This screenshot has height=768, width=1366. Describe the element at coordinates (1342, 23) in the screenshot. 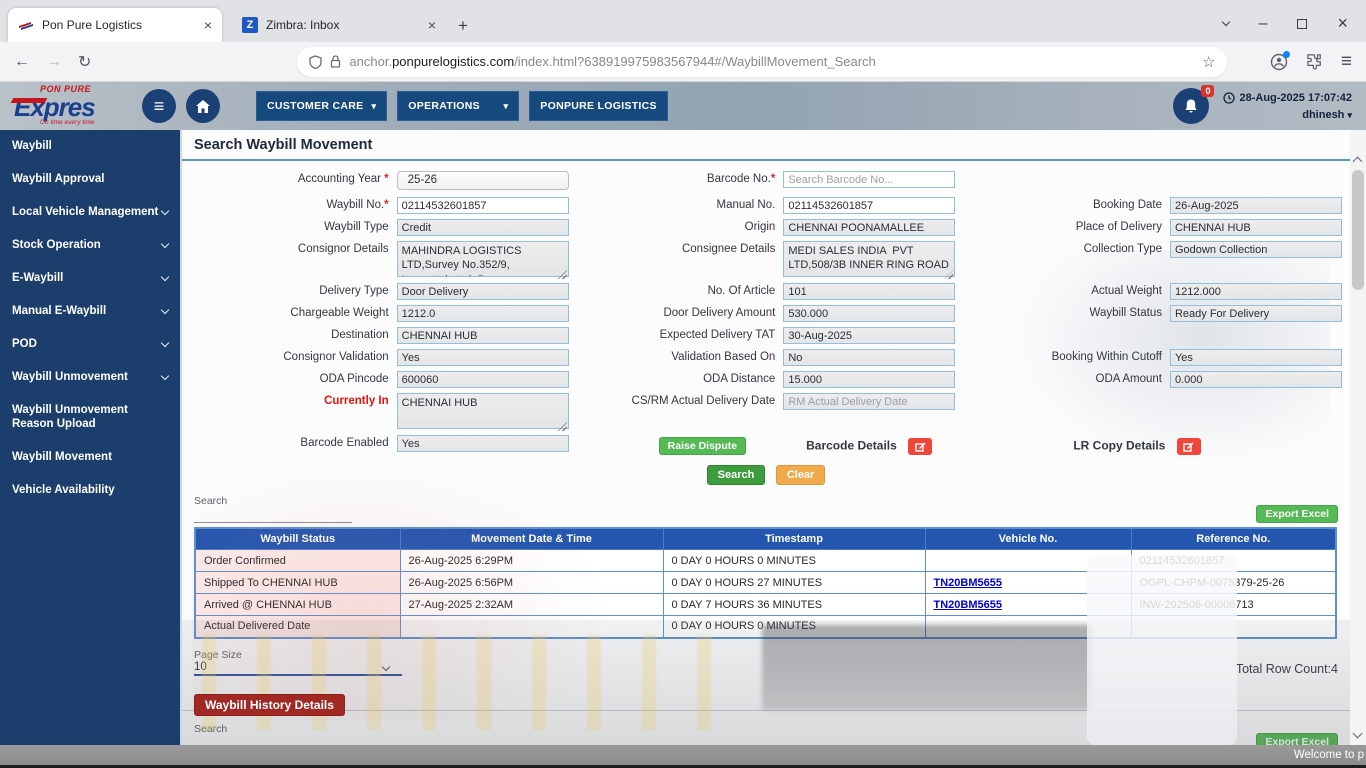

I see `window-close-button: ×` at that location.